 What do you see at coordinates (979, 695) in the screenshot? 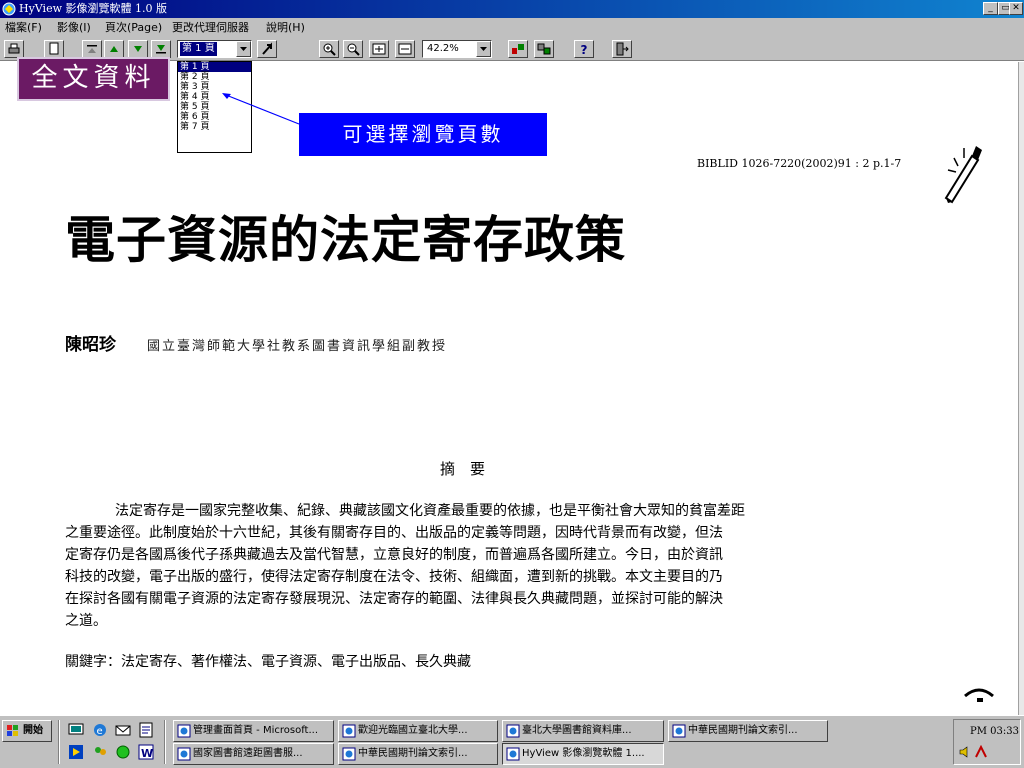
I see `page-corner-mark` at bounding box center [979, 695].